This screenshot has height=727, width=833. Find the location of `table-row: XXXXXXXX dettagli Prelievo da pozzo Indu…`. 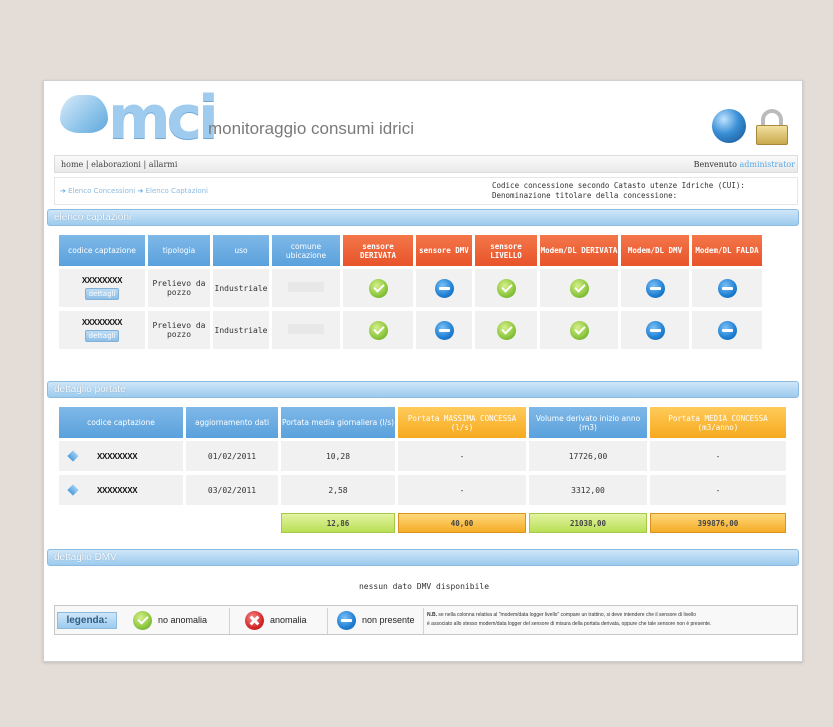

table-row: XXXXXXXX dettagli Prelievo da pozzo Indu… is located at coordinates (410, 330).